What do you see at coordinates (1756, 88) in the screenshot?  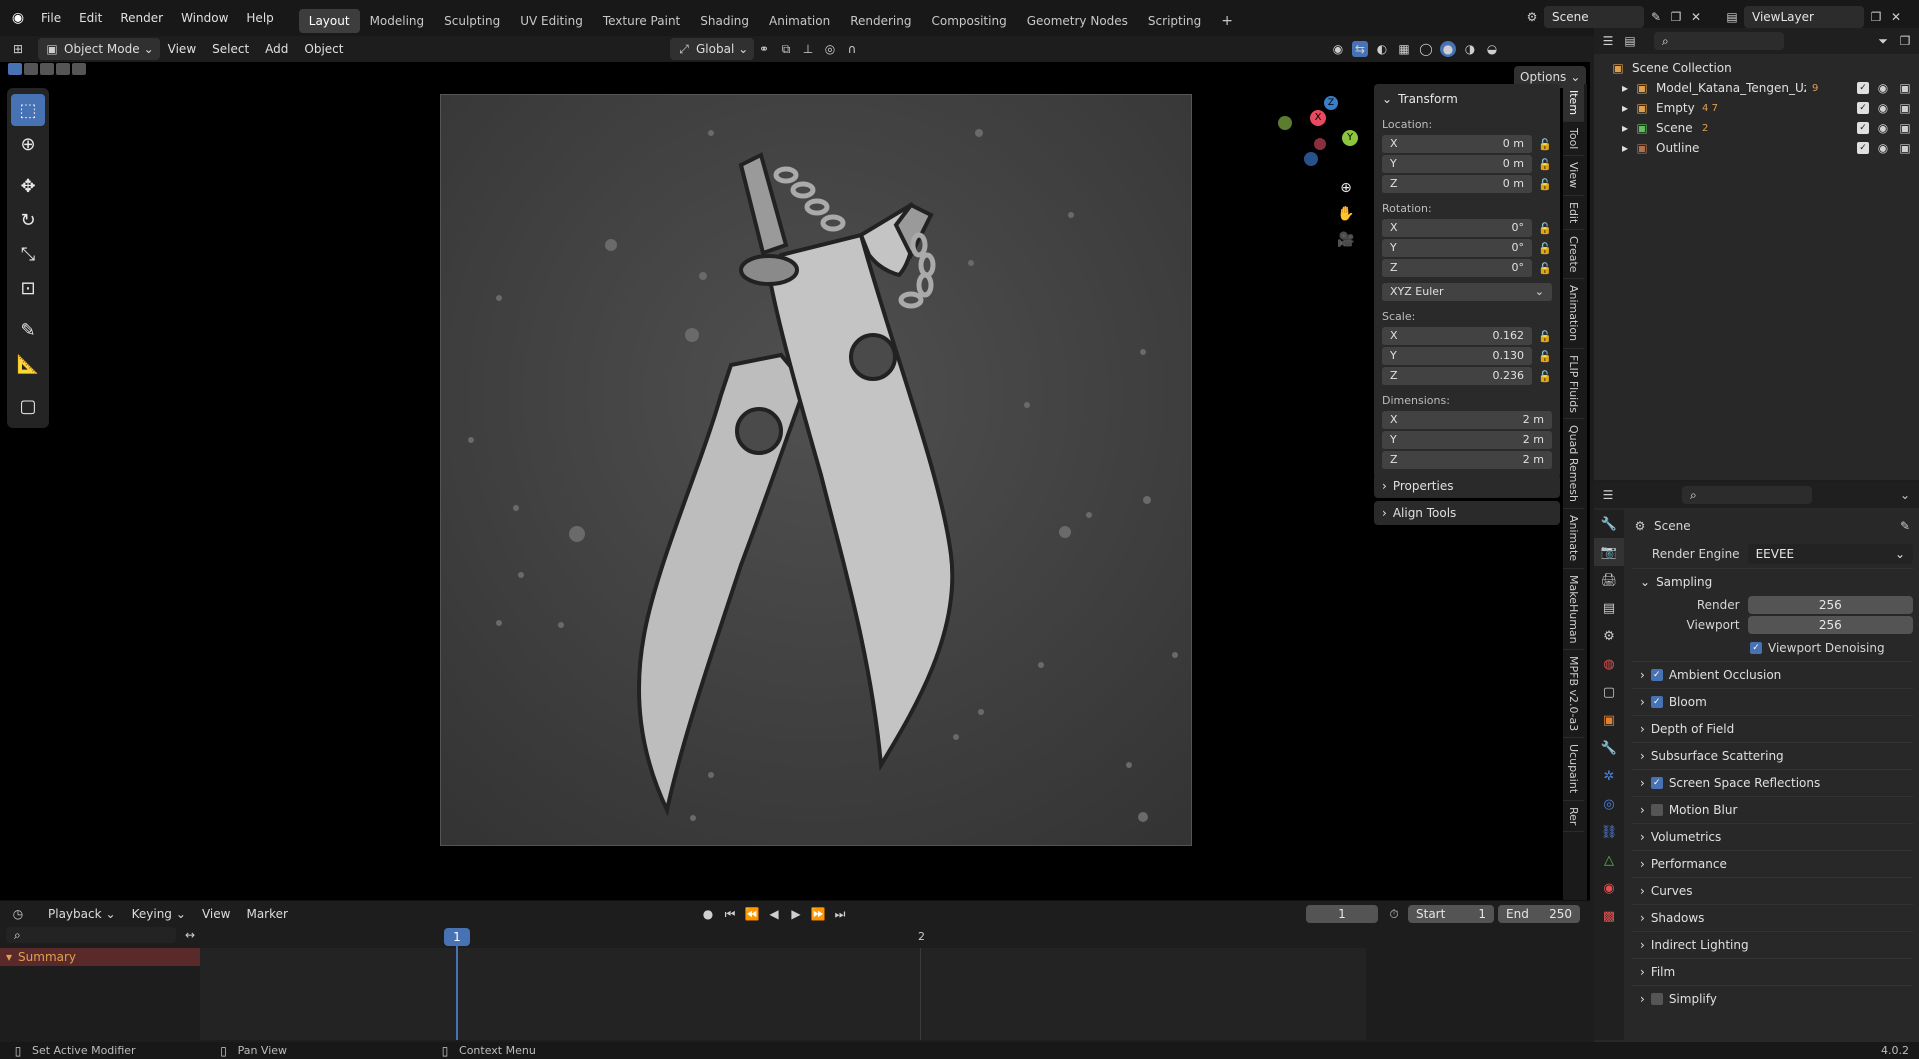 I see `outliner-item: ▸ ▣ Model_Katana_Tengen_Uzui 9 ✓ ◉ ▣` at bounding box center [1756, 88].